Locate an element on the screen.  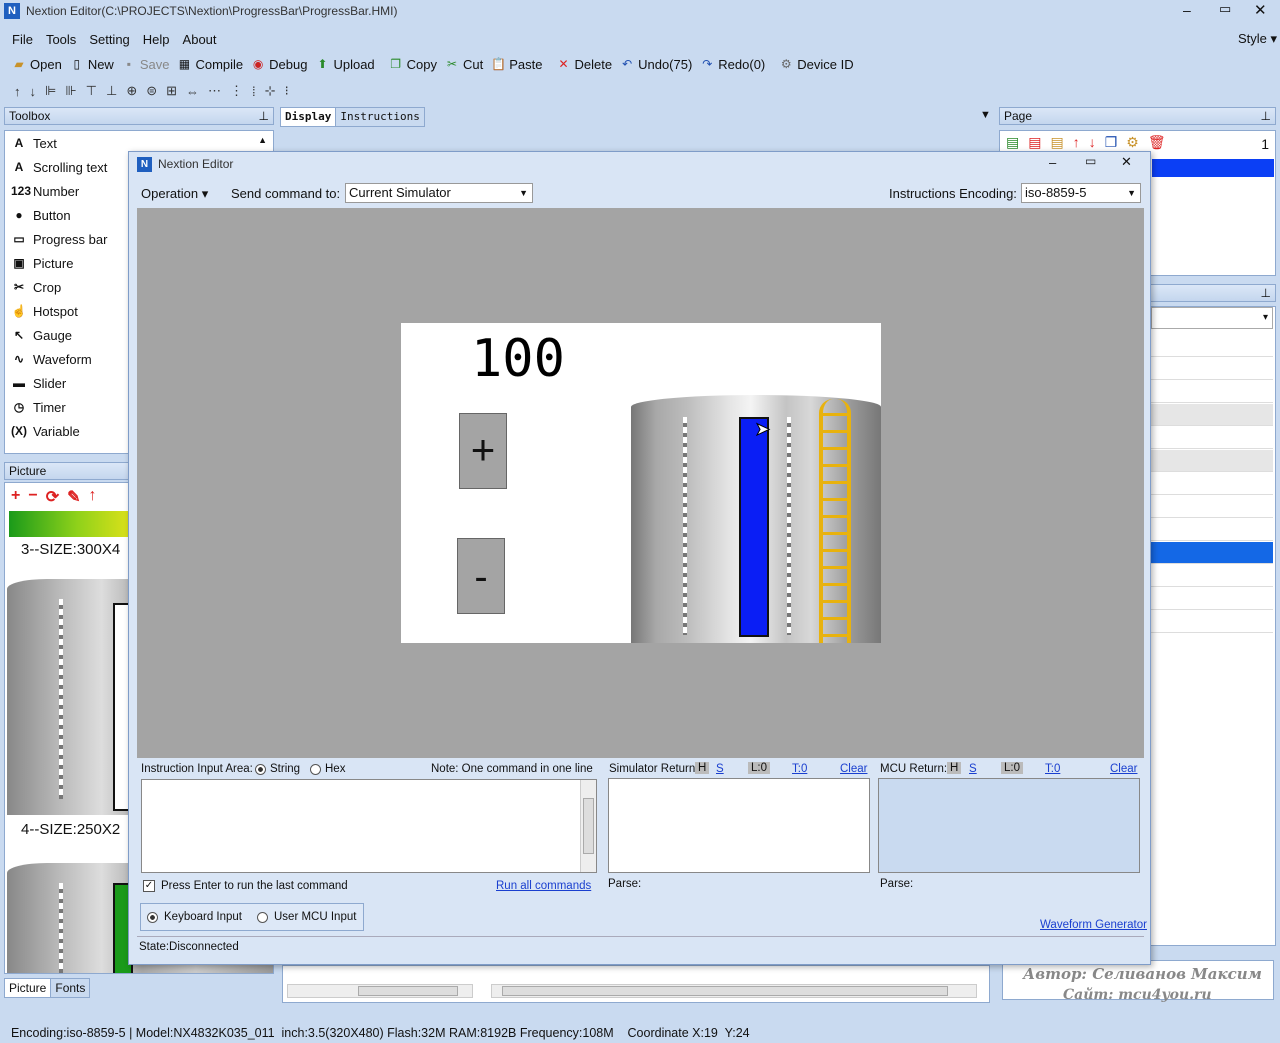
compile-button: ▦ Compile is located at coordinates (210, 64).